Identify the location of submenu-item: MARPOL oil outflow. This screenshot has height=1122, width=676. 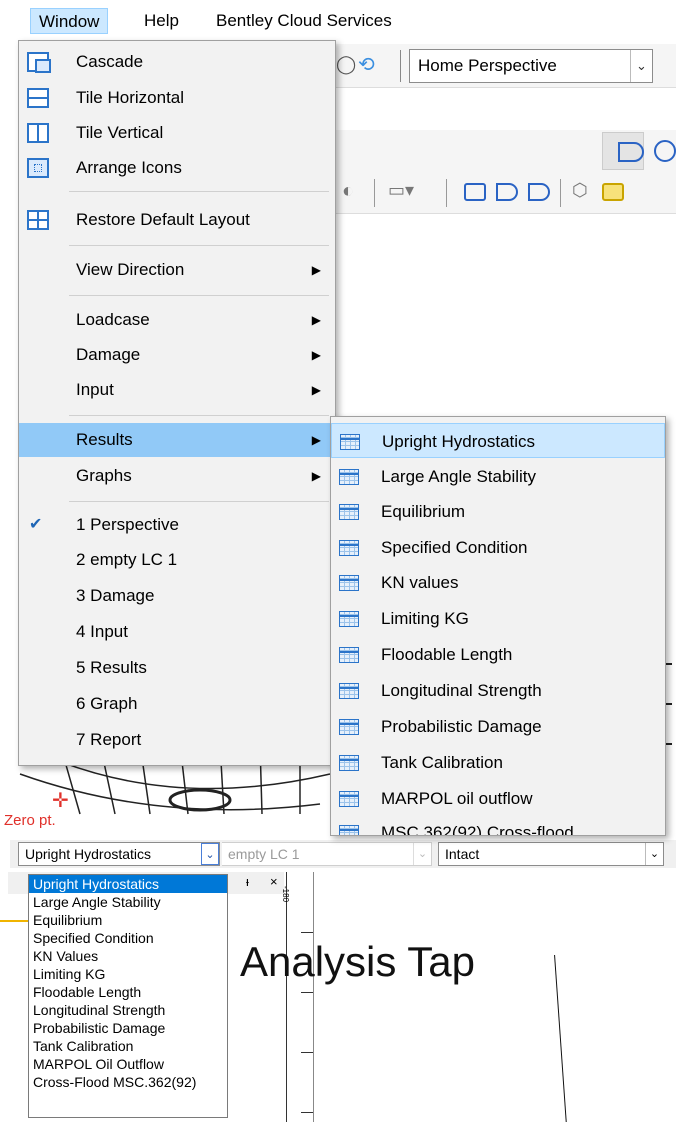
(498, 798).